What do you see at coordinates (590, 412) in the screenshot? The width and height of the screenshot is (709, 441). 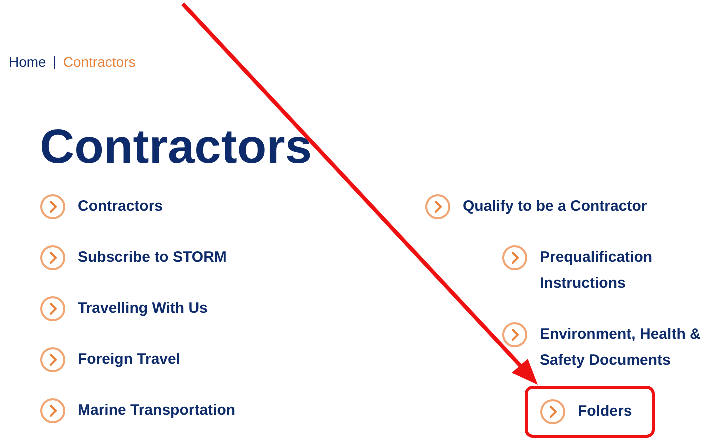 I see `nav-link: Folders` at bounding box center [590, 412].